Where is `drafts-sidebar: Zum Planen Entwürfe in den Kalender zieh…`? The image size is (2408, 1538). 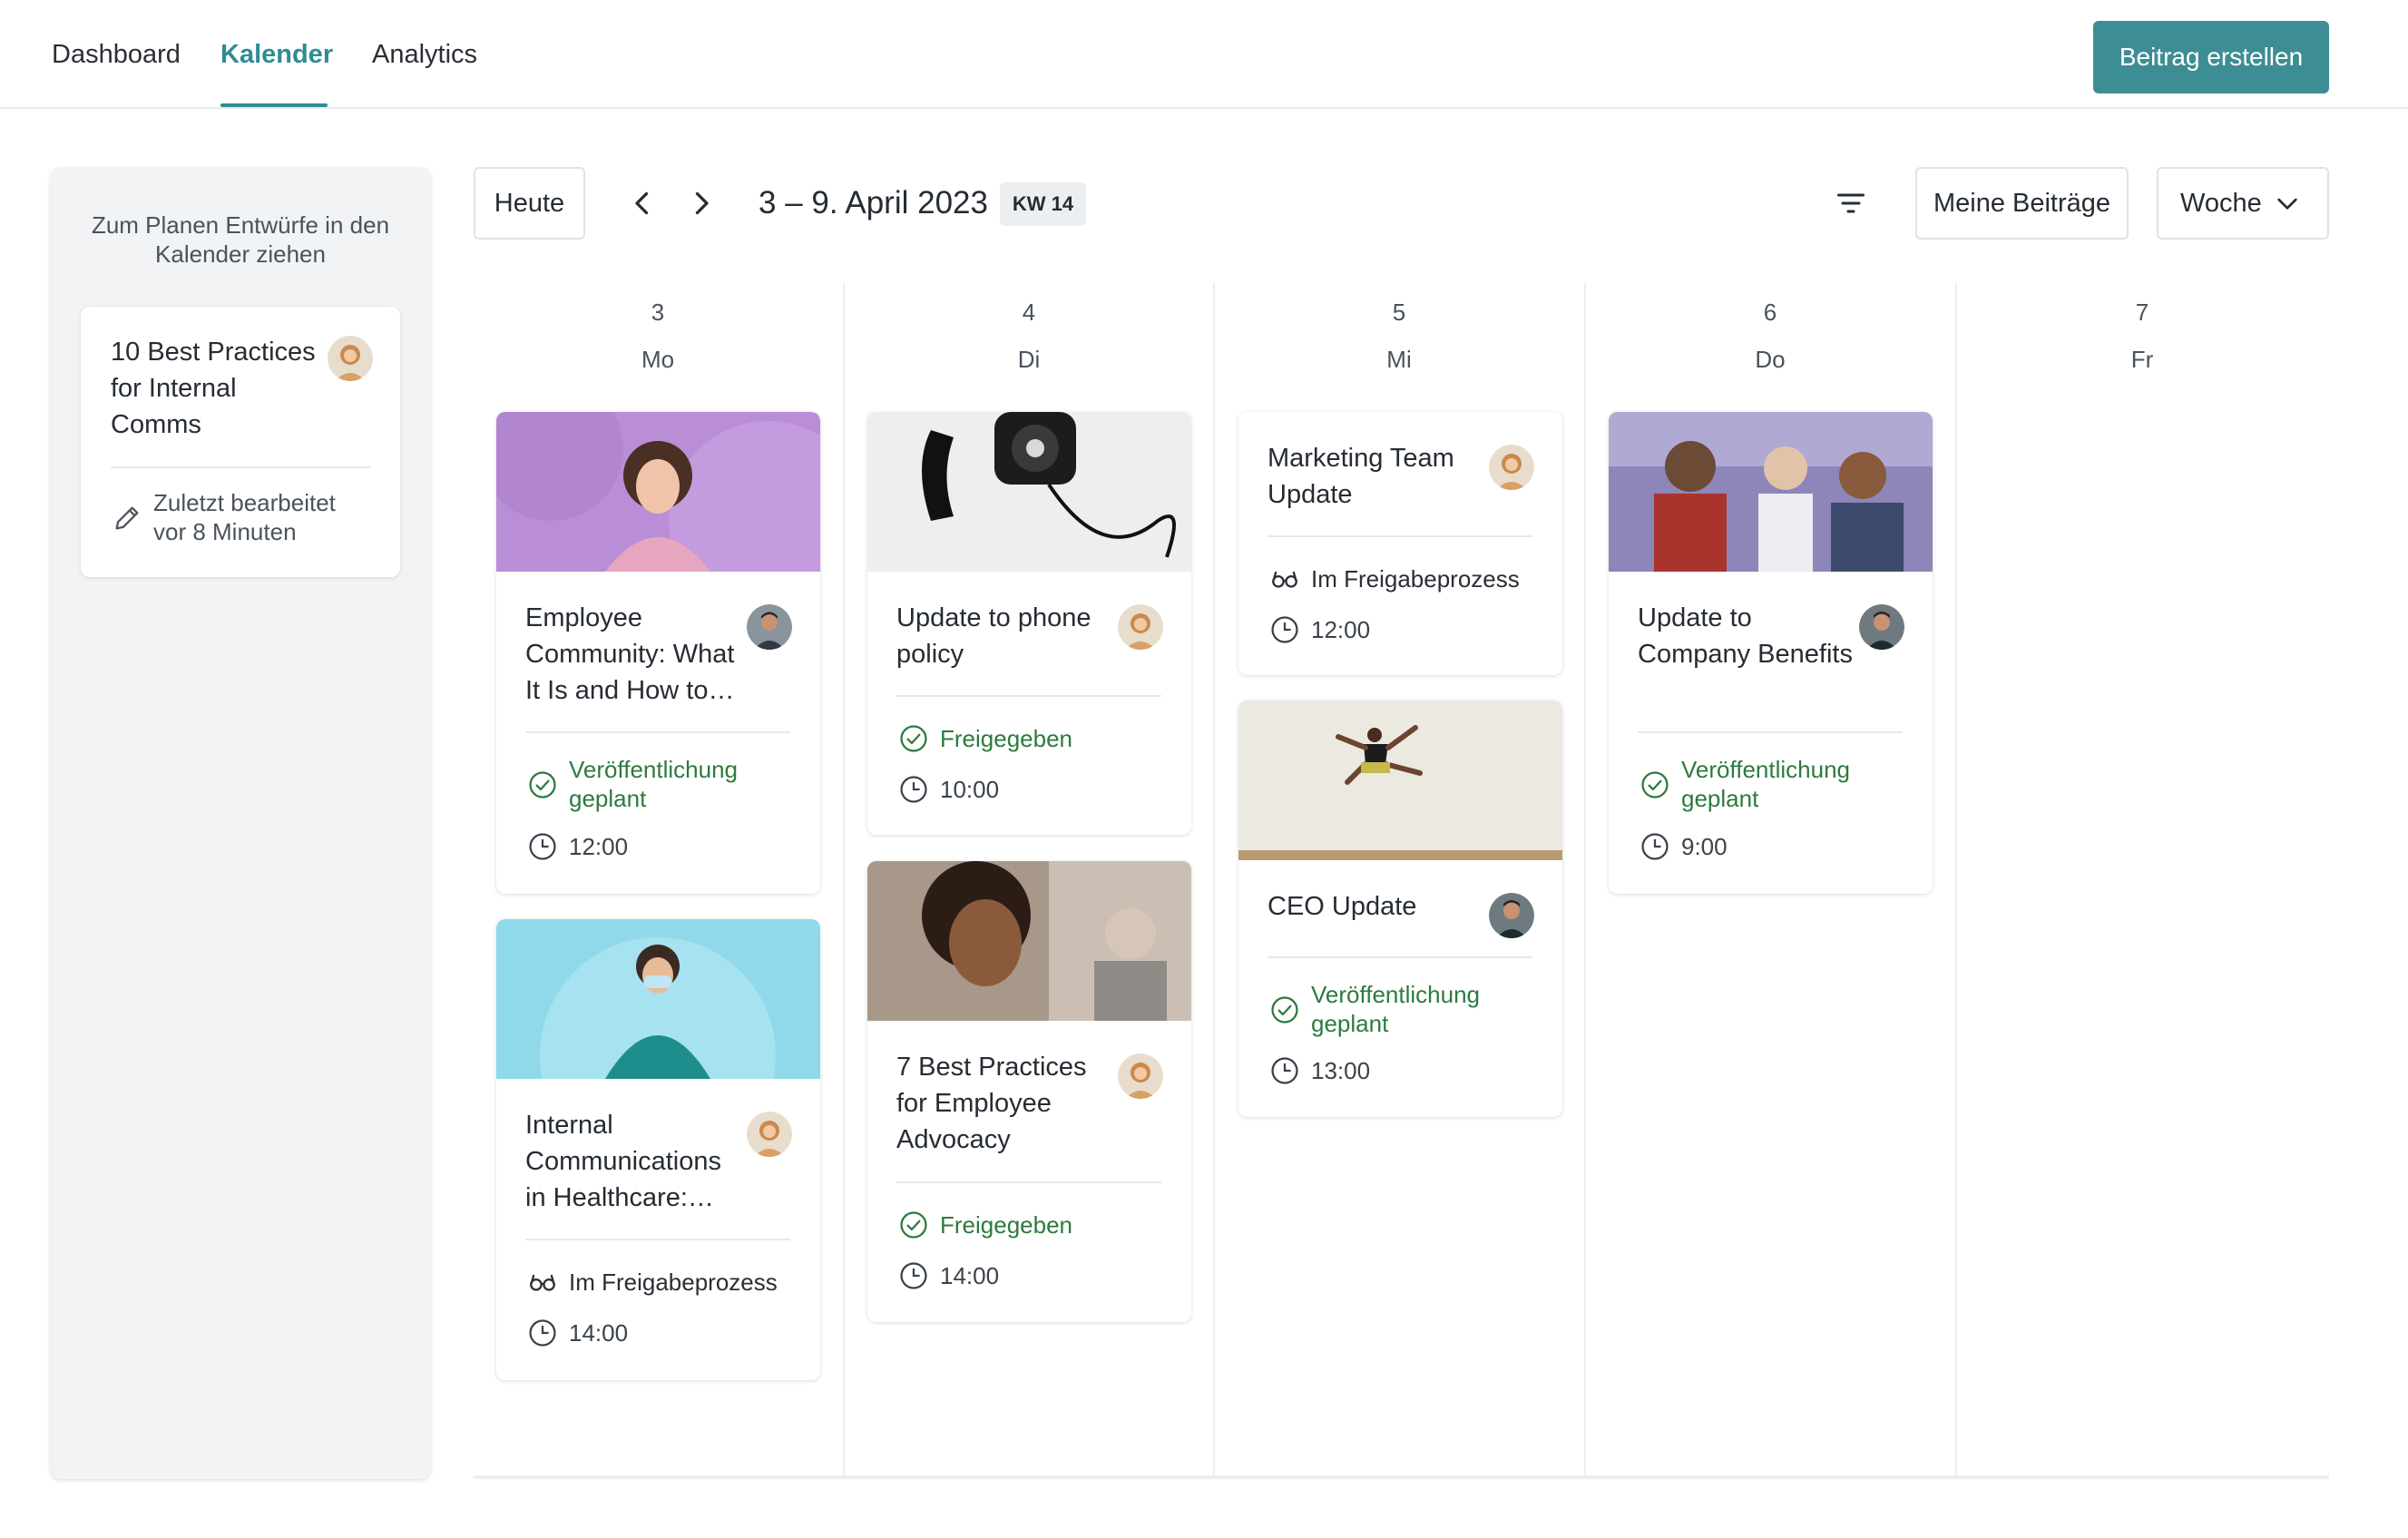
drafts-sidebar: Zum Planen Entwürfe in den Kalender zieh… is located at coordinates (241, 823).